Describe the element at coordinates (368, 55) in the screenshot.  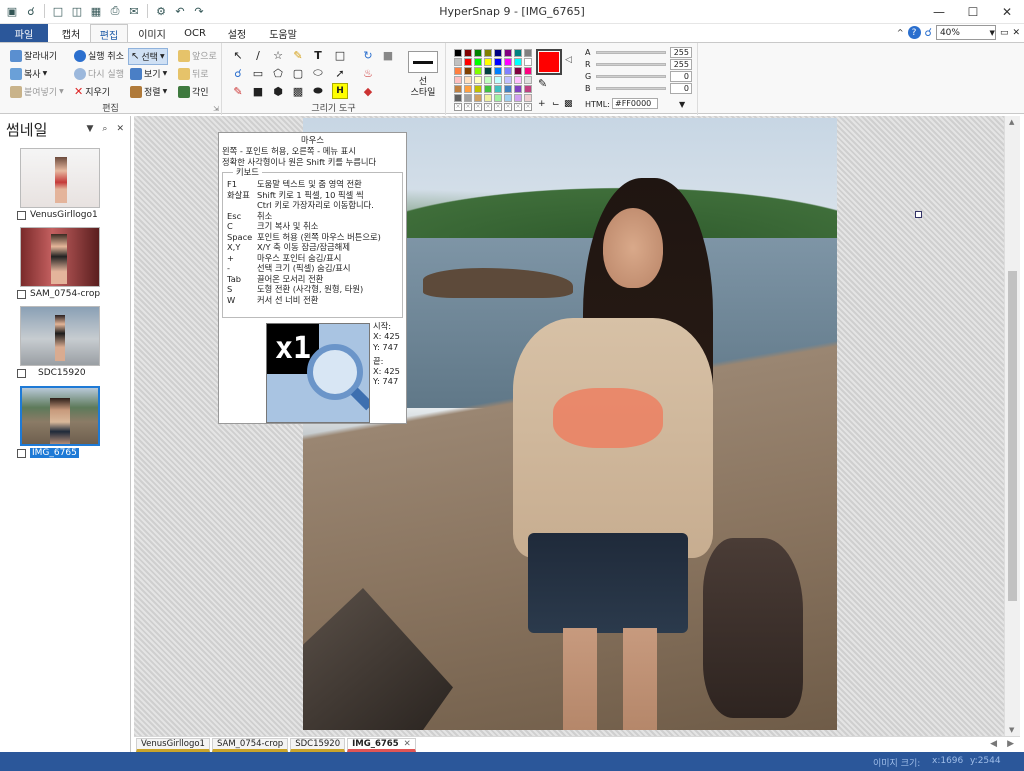
I see `rotate-tool-icon: ↻` at that location.